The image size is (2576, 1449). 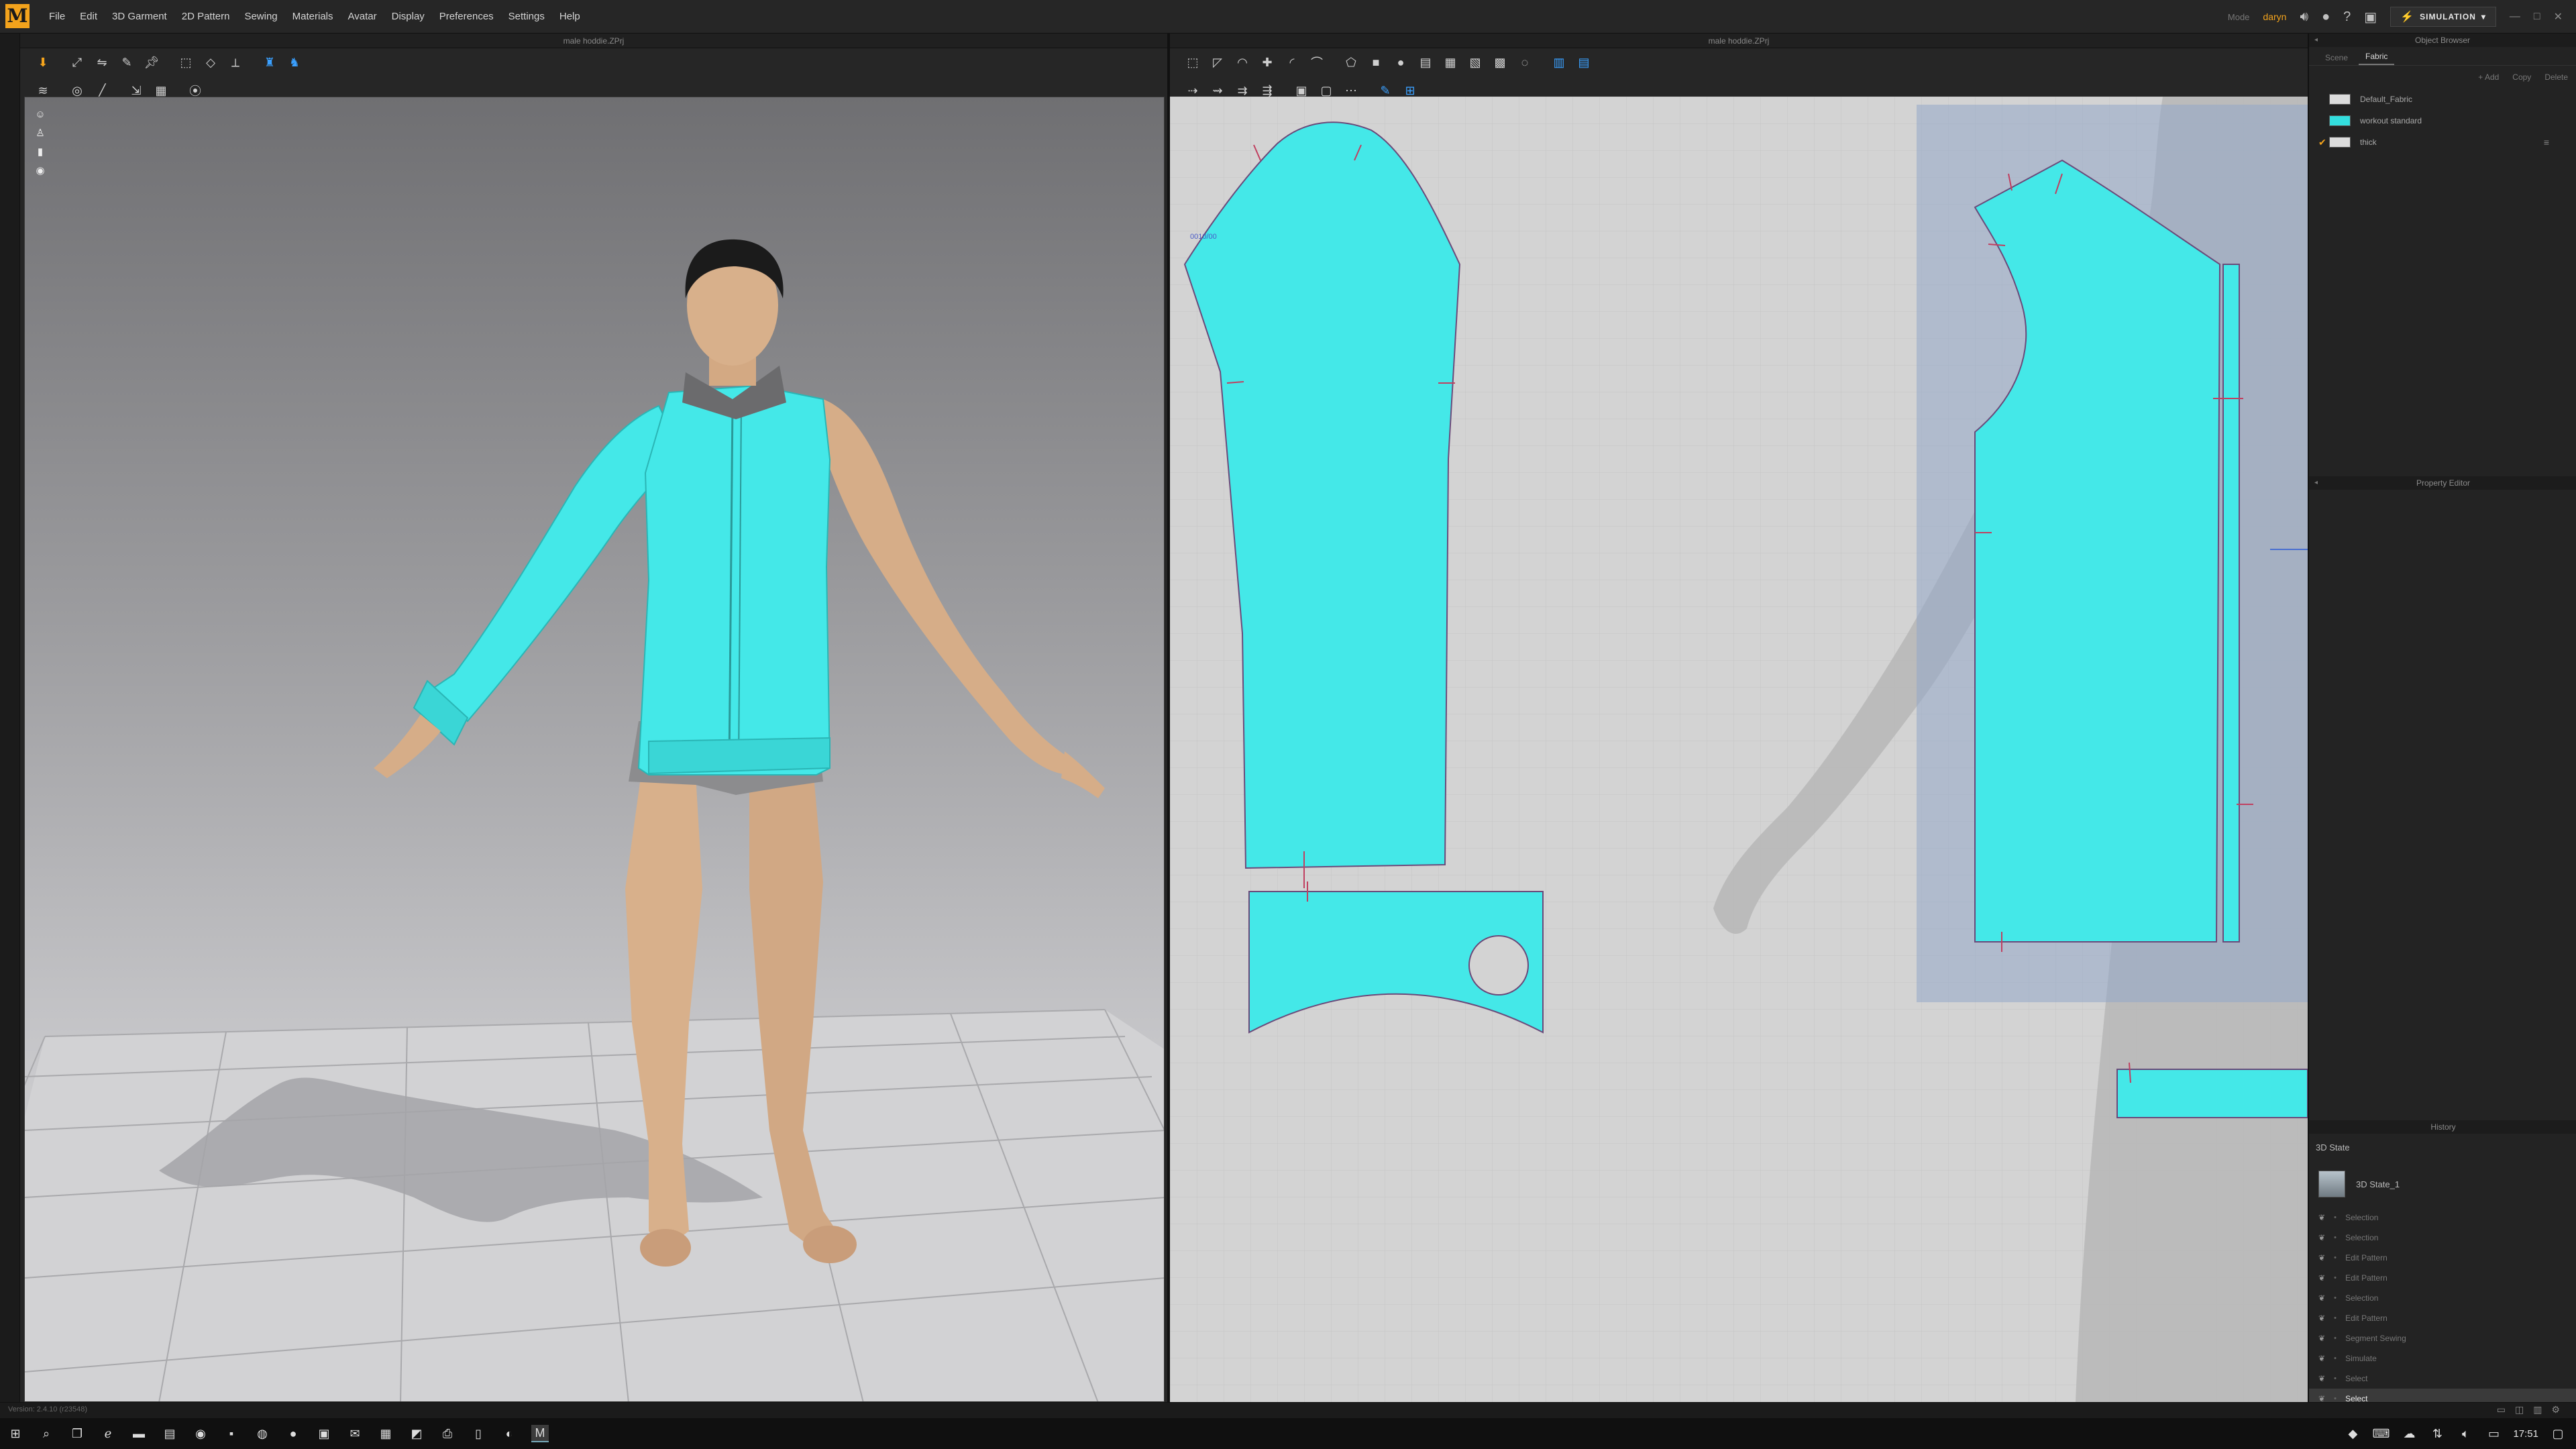 I want to click on start-menu-icon: ⊞, so click(x=15, y=1433).